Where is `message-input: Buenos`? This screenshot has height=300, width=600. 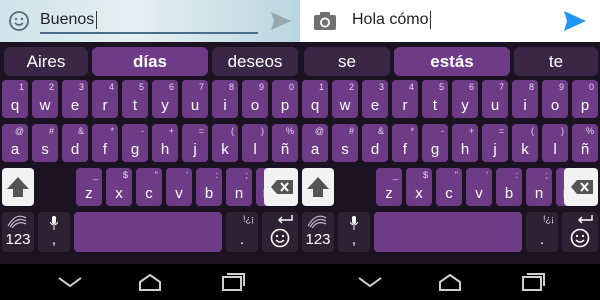 message-input: Buenos is located at coordinates (149, 21).